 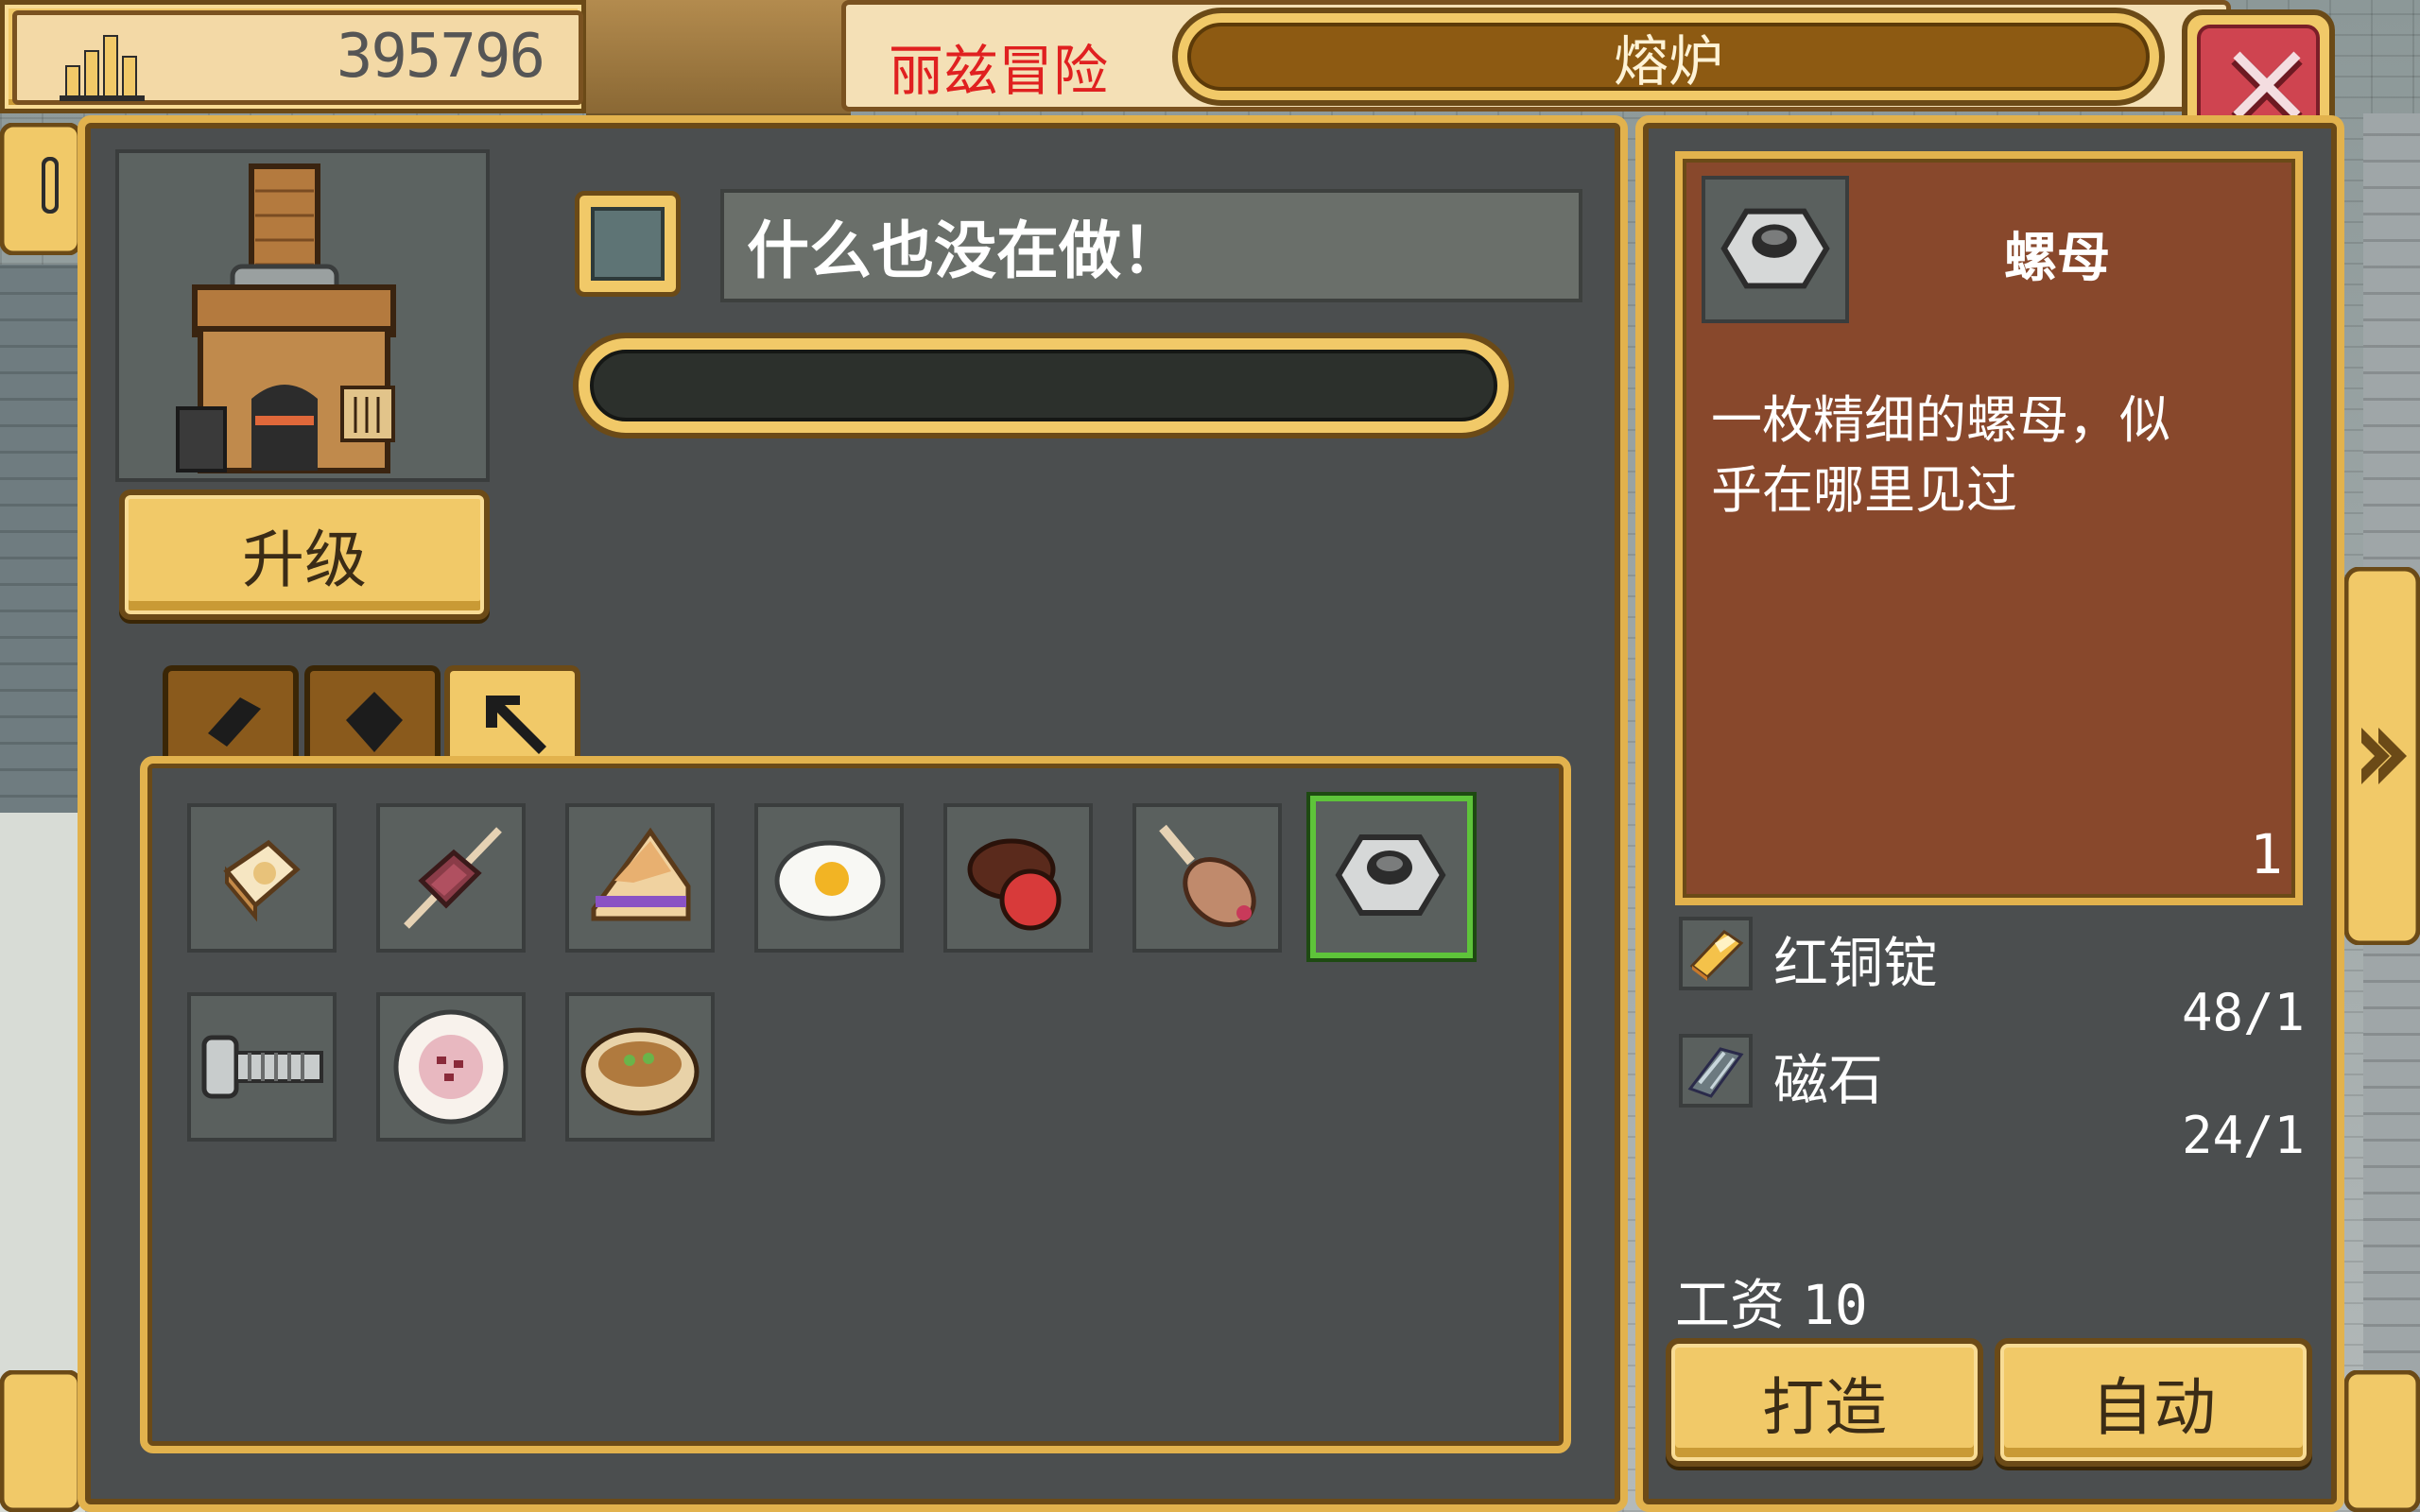 What do you see at coordinates (640, 1071) in the screenshot?
I see `soup-bowl-icon` at bounding box center [640, 1071].